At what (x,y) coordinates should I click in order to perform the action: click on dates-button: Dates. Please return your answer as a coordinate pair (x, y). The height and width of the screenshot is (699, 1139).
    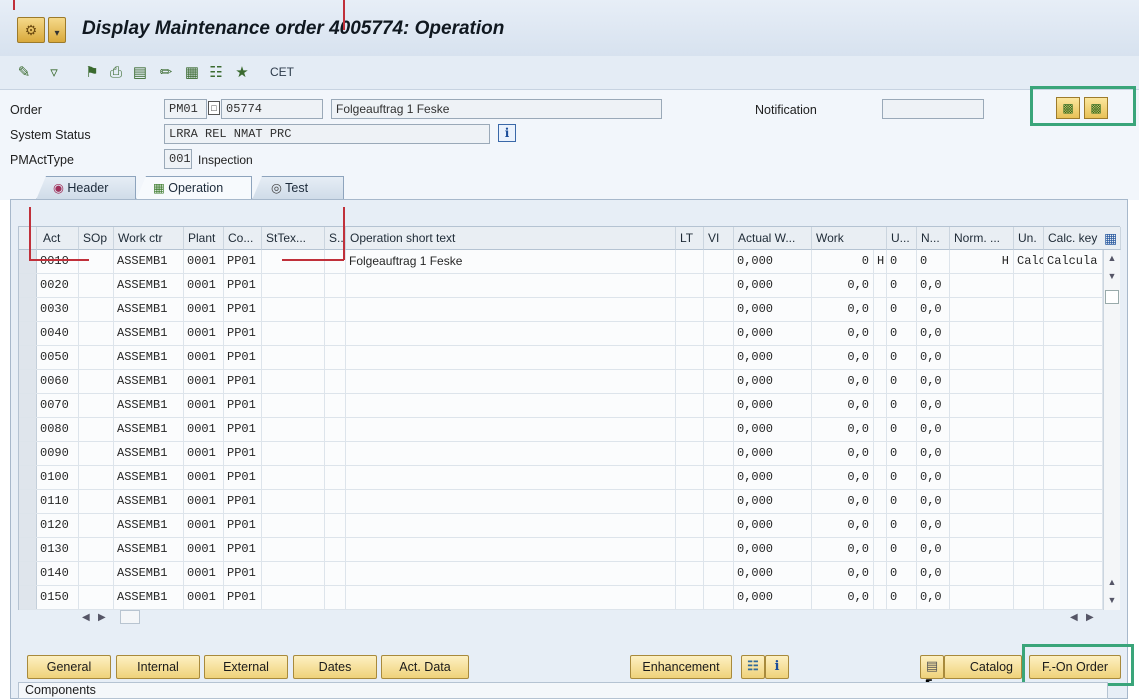
    Looking at the image, I should click on (335, 667).